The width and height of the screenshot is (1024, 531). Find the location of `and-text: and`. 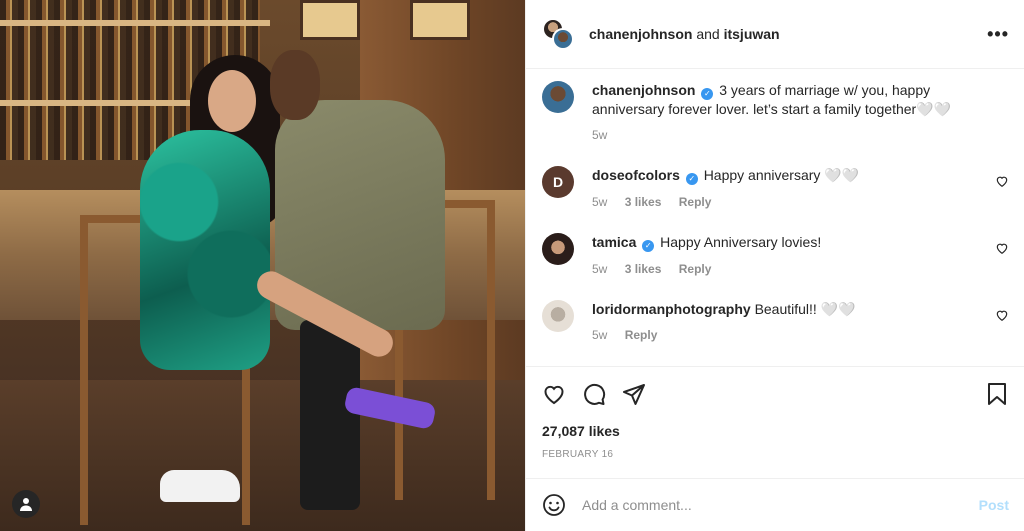

and-text: and is located at coordinates (708, 34).